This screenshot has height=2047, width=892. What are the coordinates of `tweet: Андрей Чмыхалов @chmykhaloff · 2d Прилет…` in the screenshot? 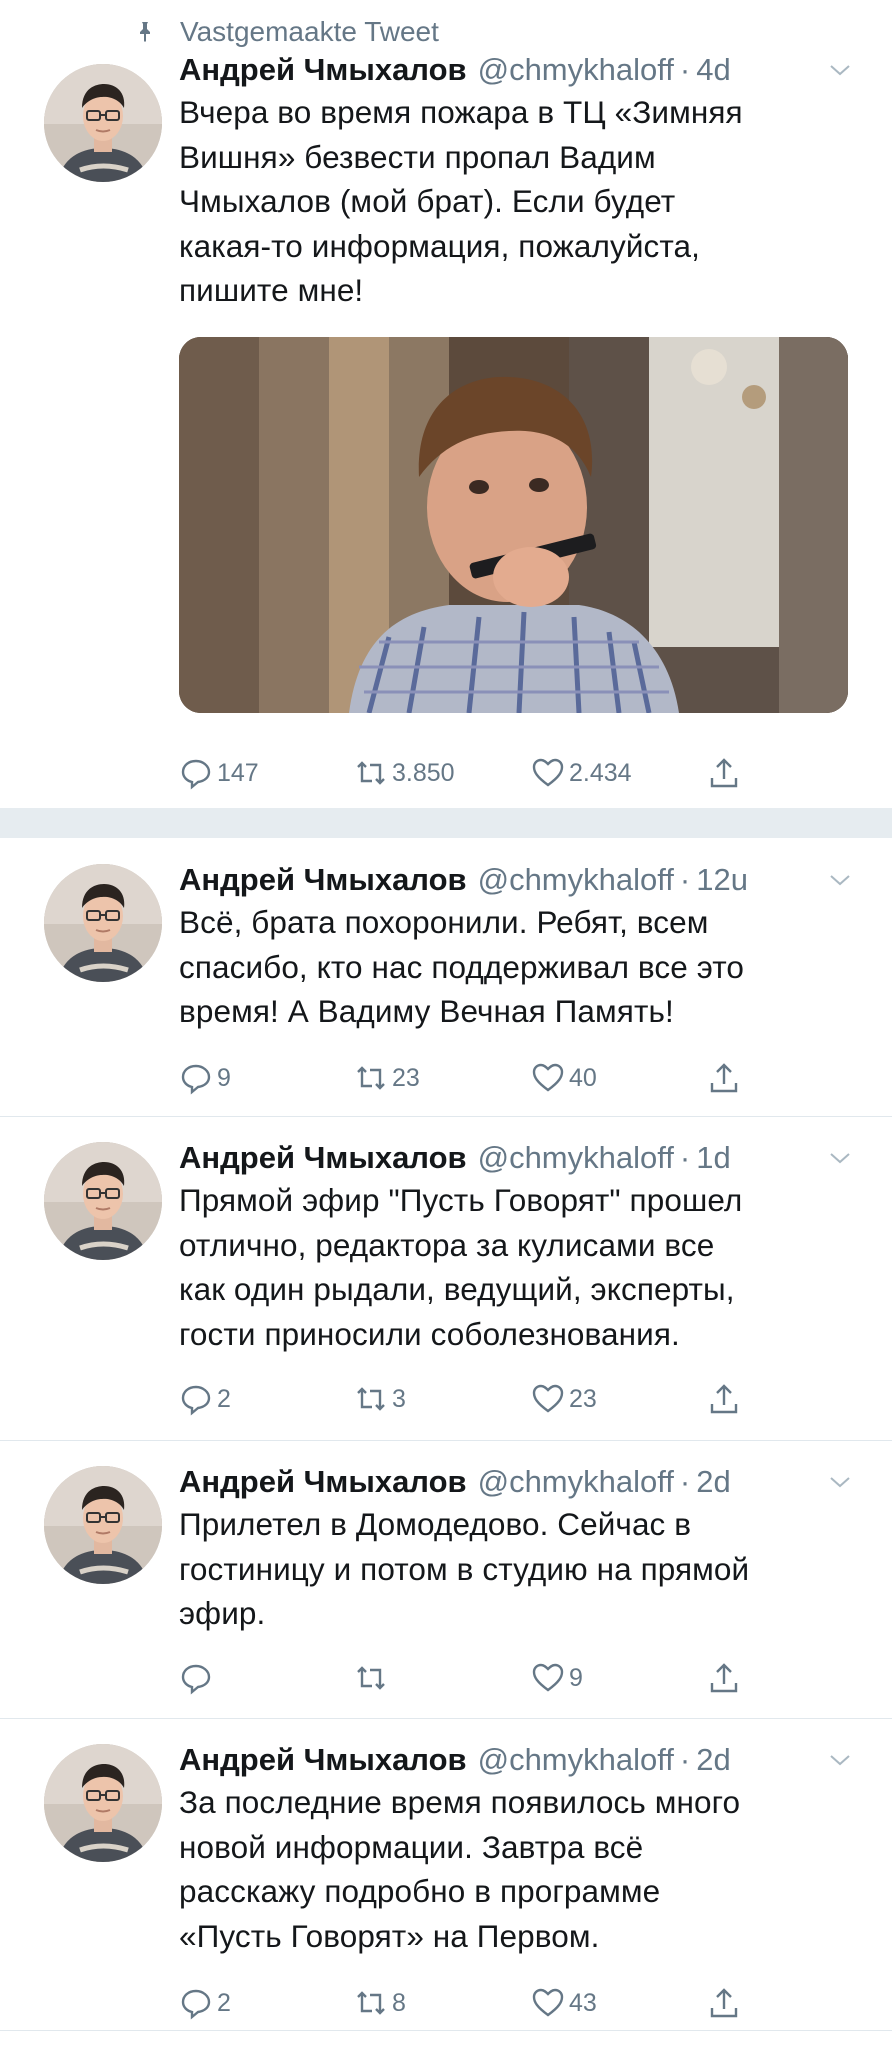 It's located at (446, 1588).